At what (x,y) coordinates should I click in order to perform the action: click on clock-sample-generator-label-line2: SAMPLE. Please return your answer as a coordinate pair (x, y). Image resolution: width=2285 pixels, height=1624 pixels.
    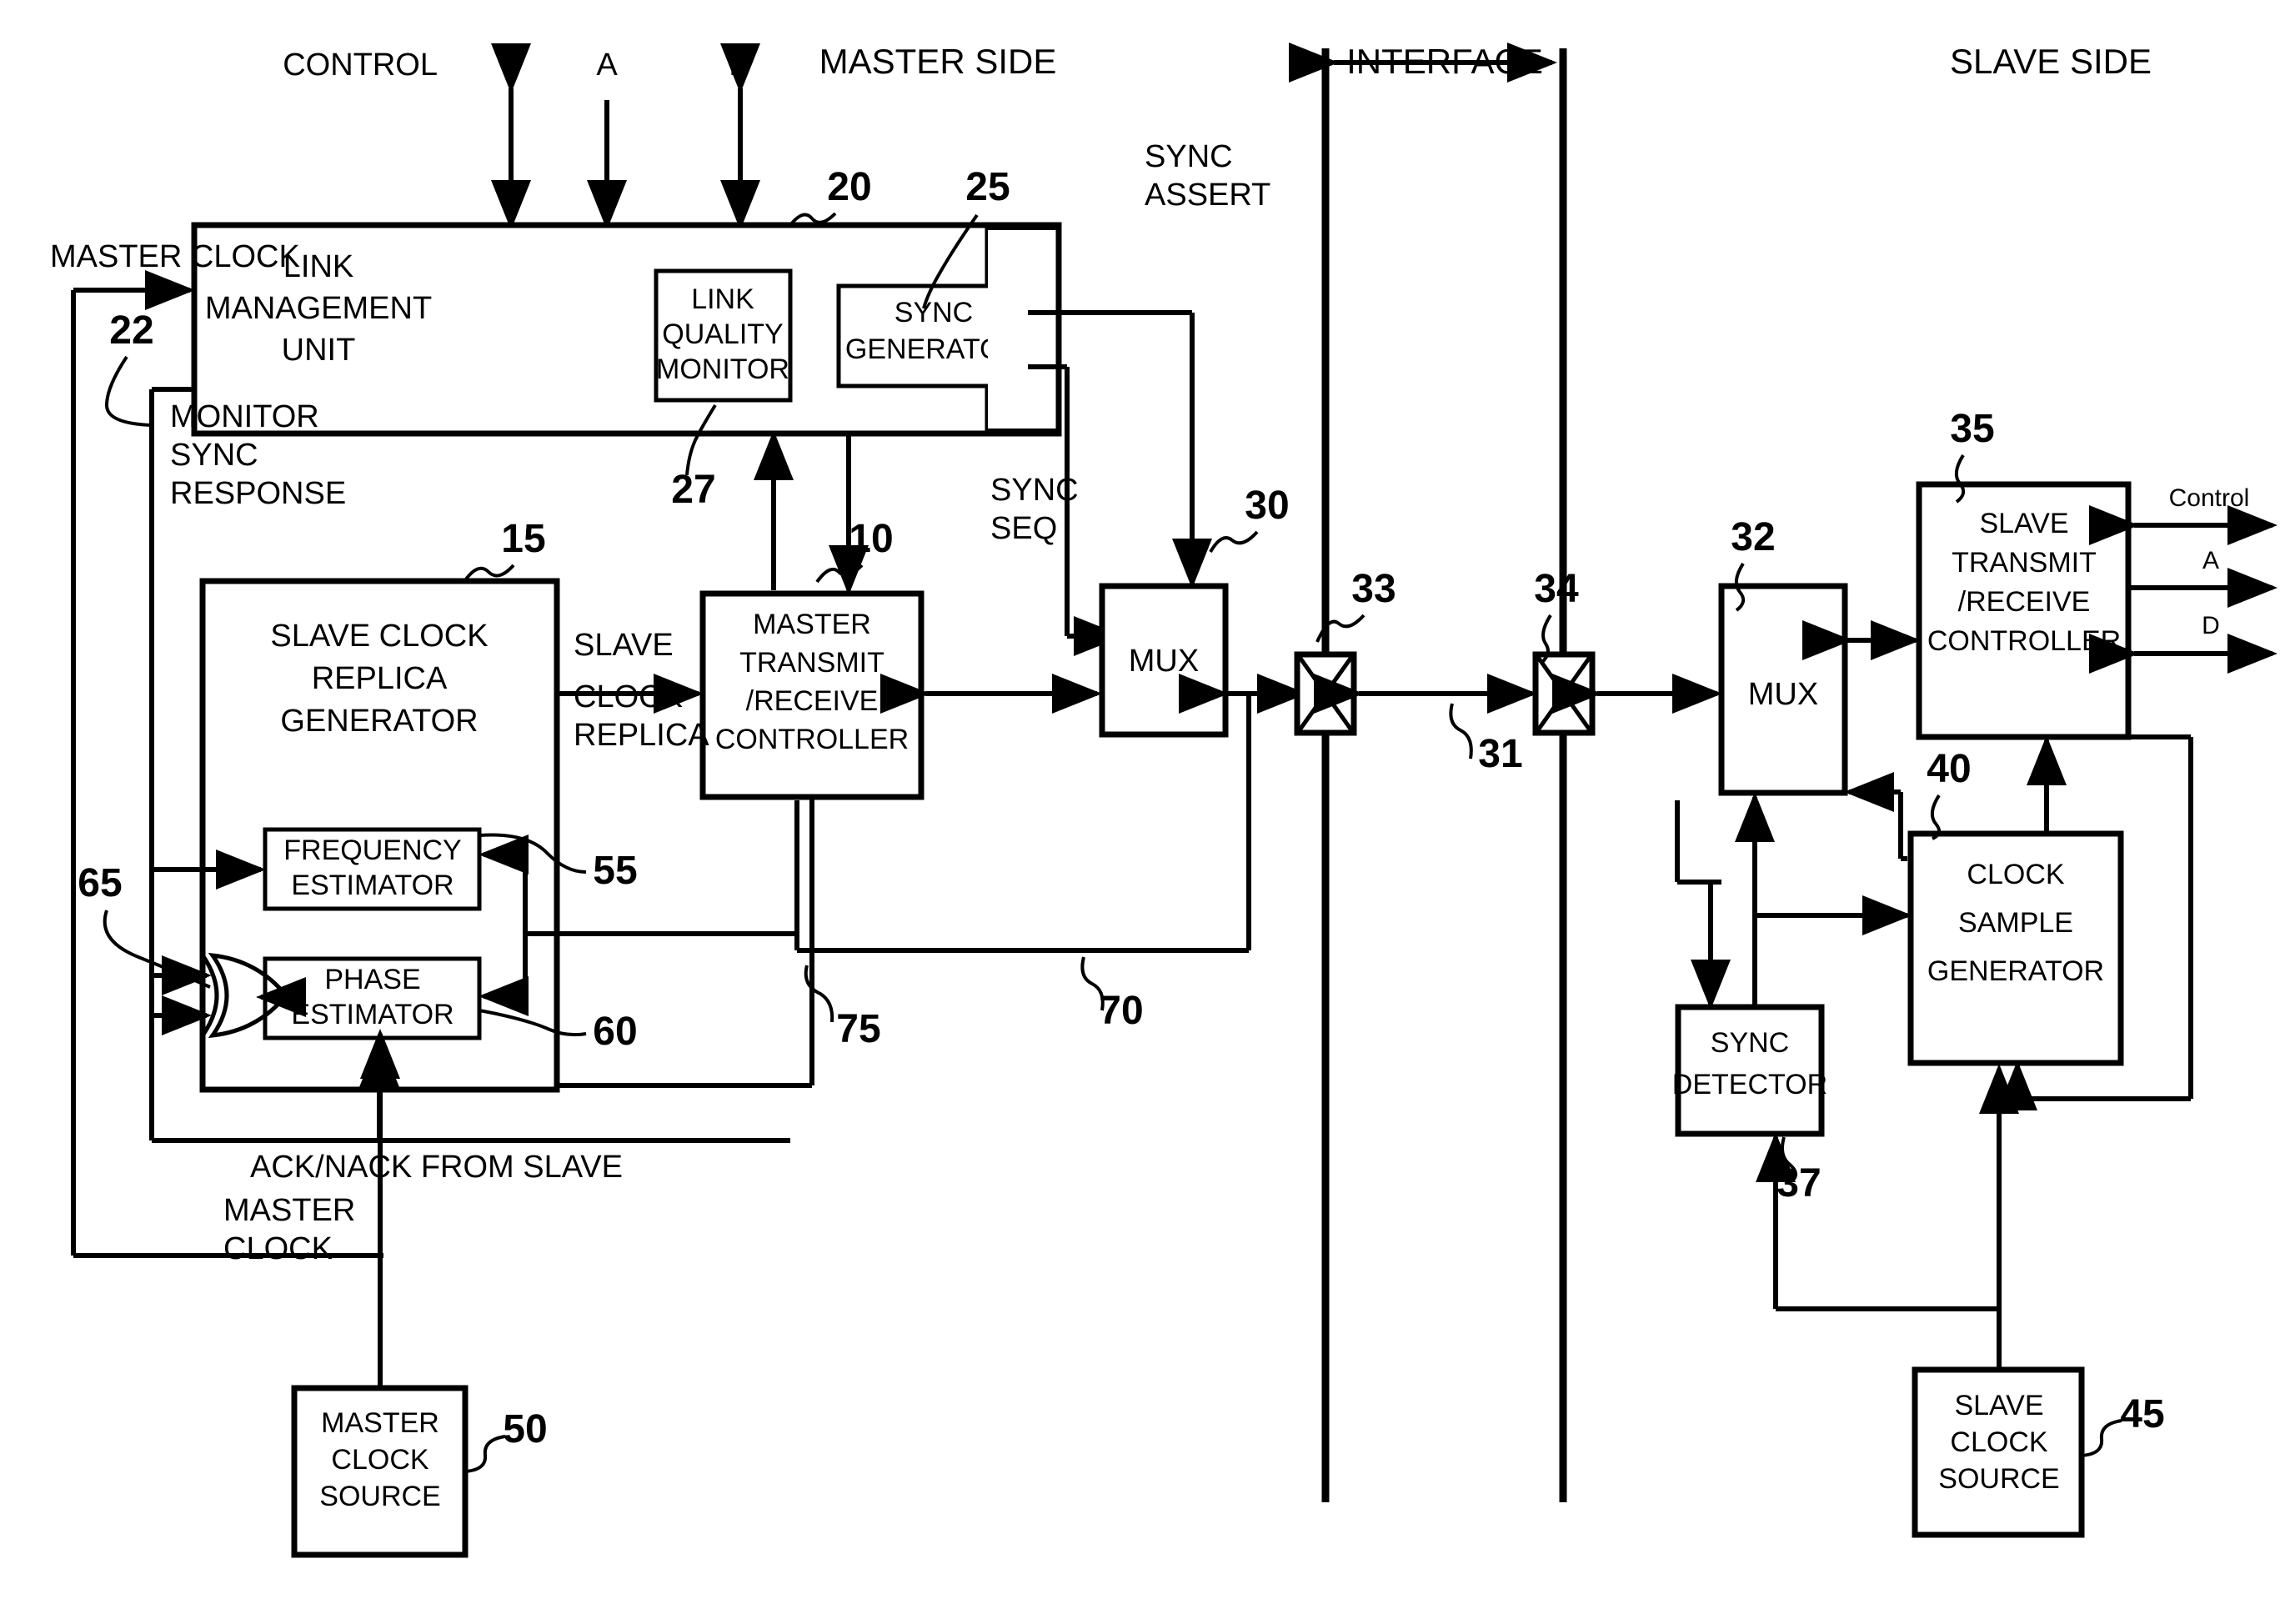
    Looking at the image, I should click on (2015, 923).